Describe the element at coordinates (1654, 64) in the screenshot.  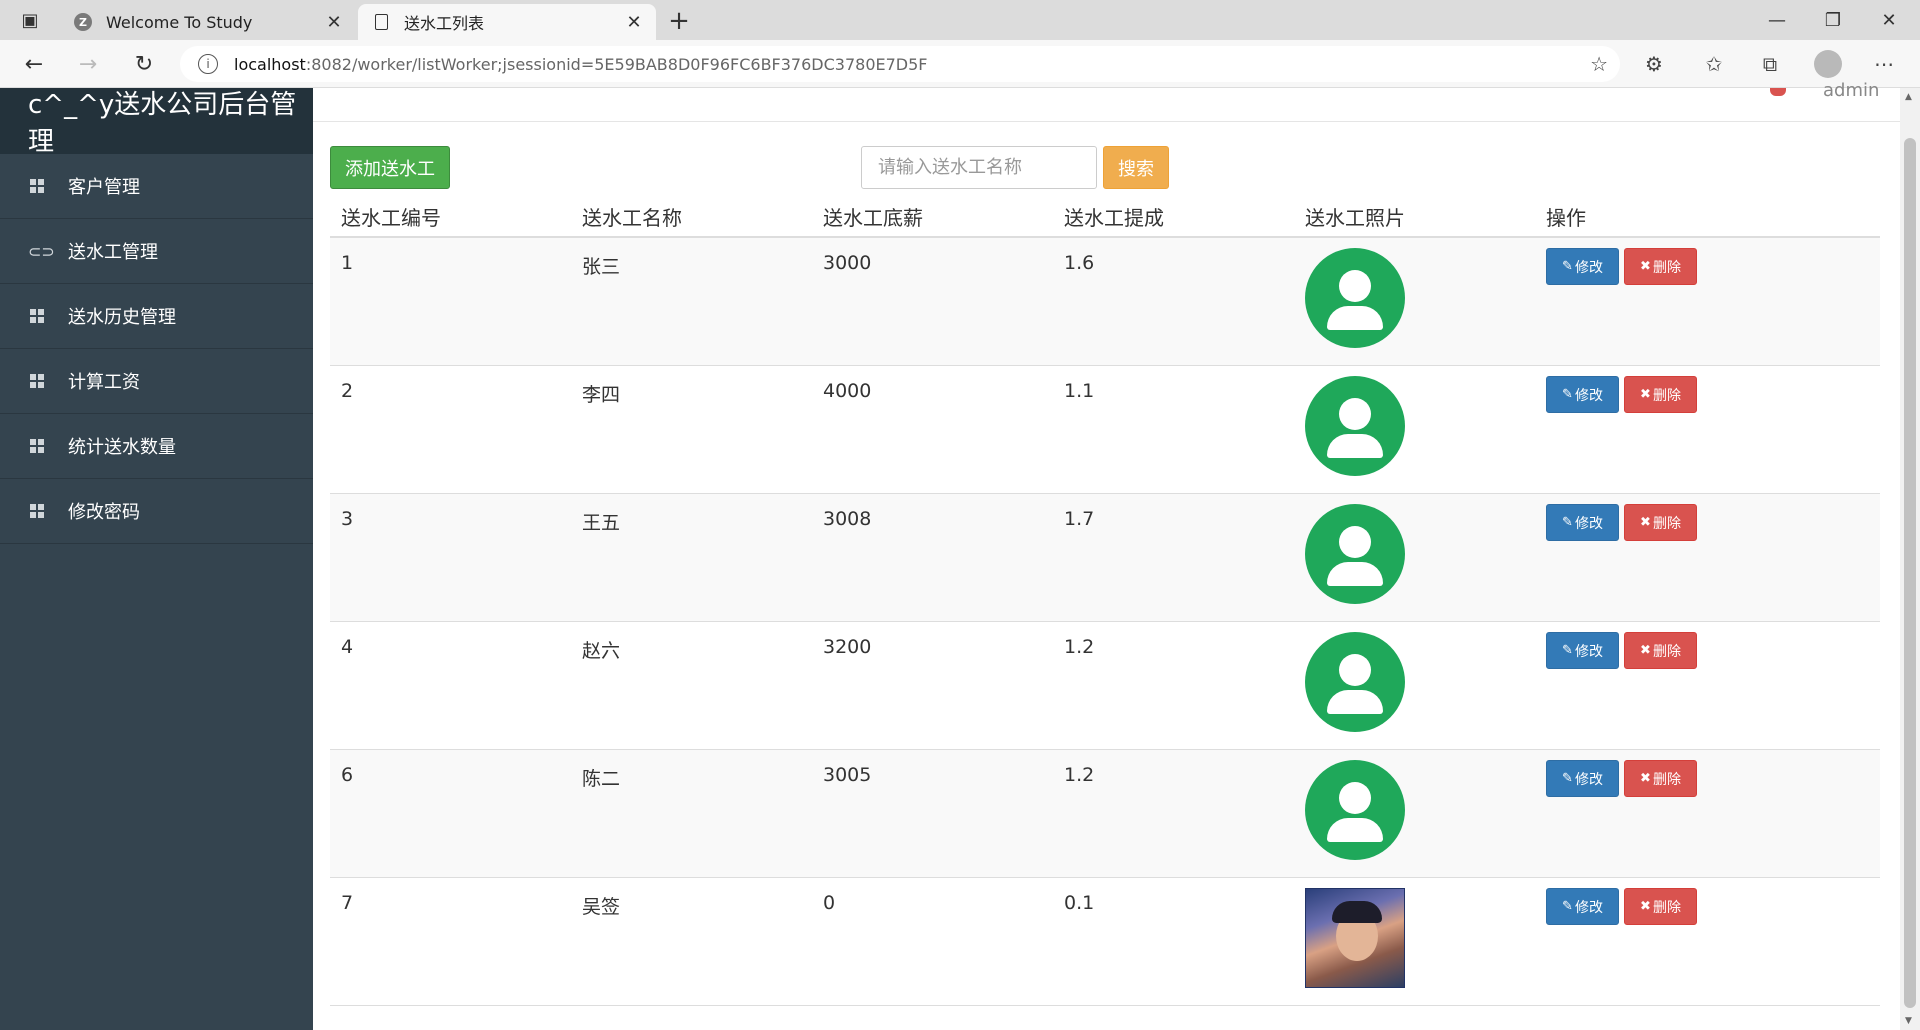
I see `extensions-icon: ⚙` at that location.